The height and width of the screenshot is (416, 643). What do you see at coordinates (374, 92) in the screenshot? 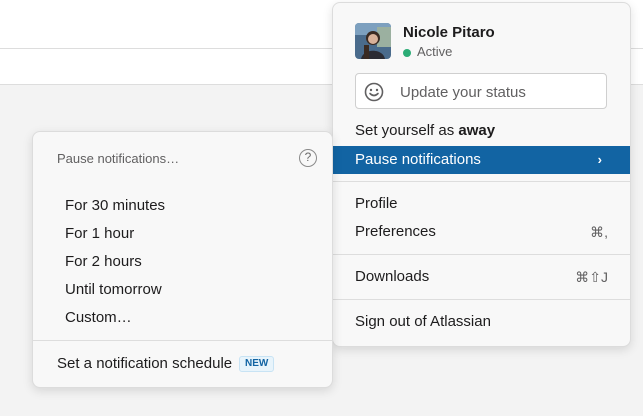
I see `smile-icon` at bounding box center [374, 92].